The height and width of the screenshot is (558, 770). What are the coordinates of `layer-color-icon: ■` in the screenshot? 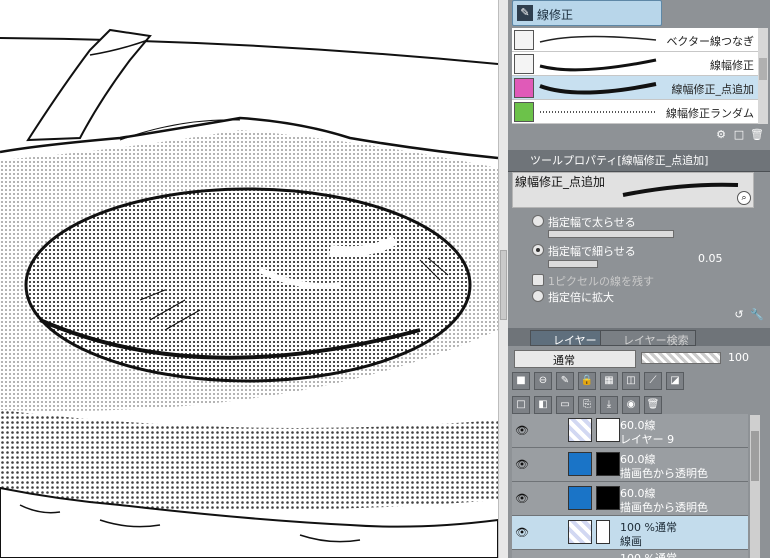 It's located at (521, 381).